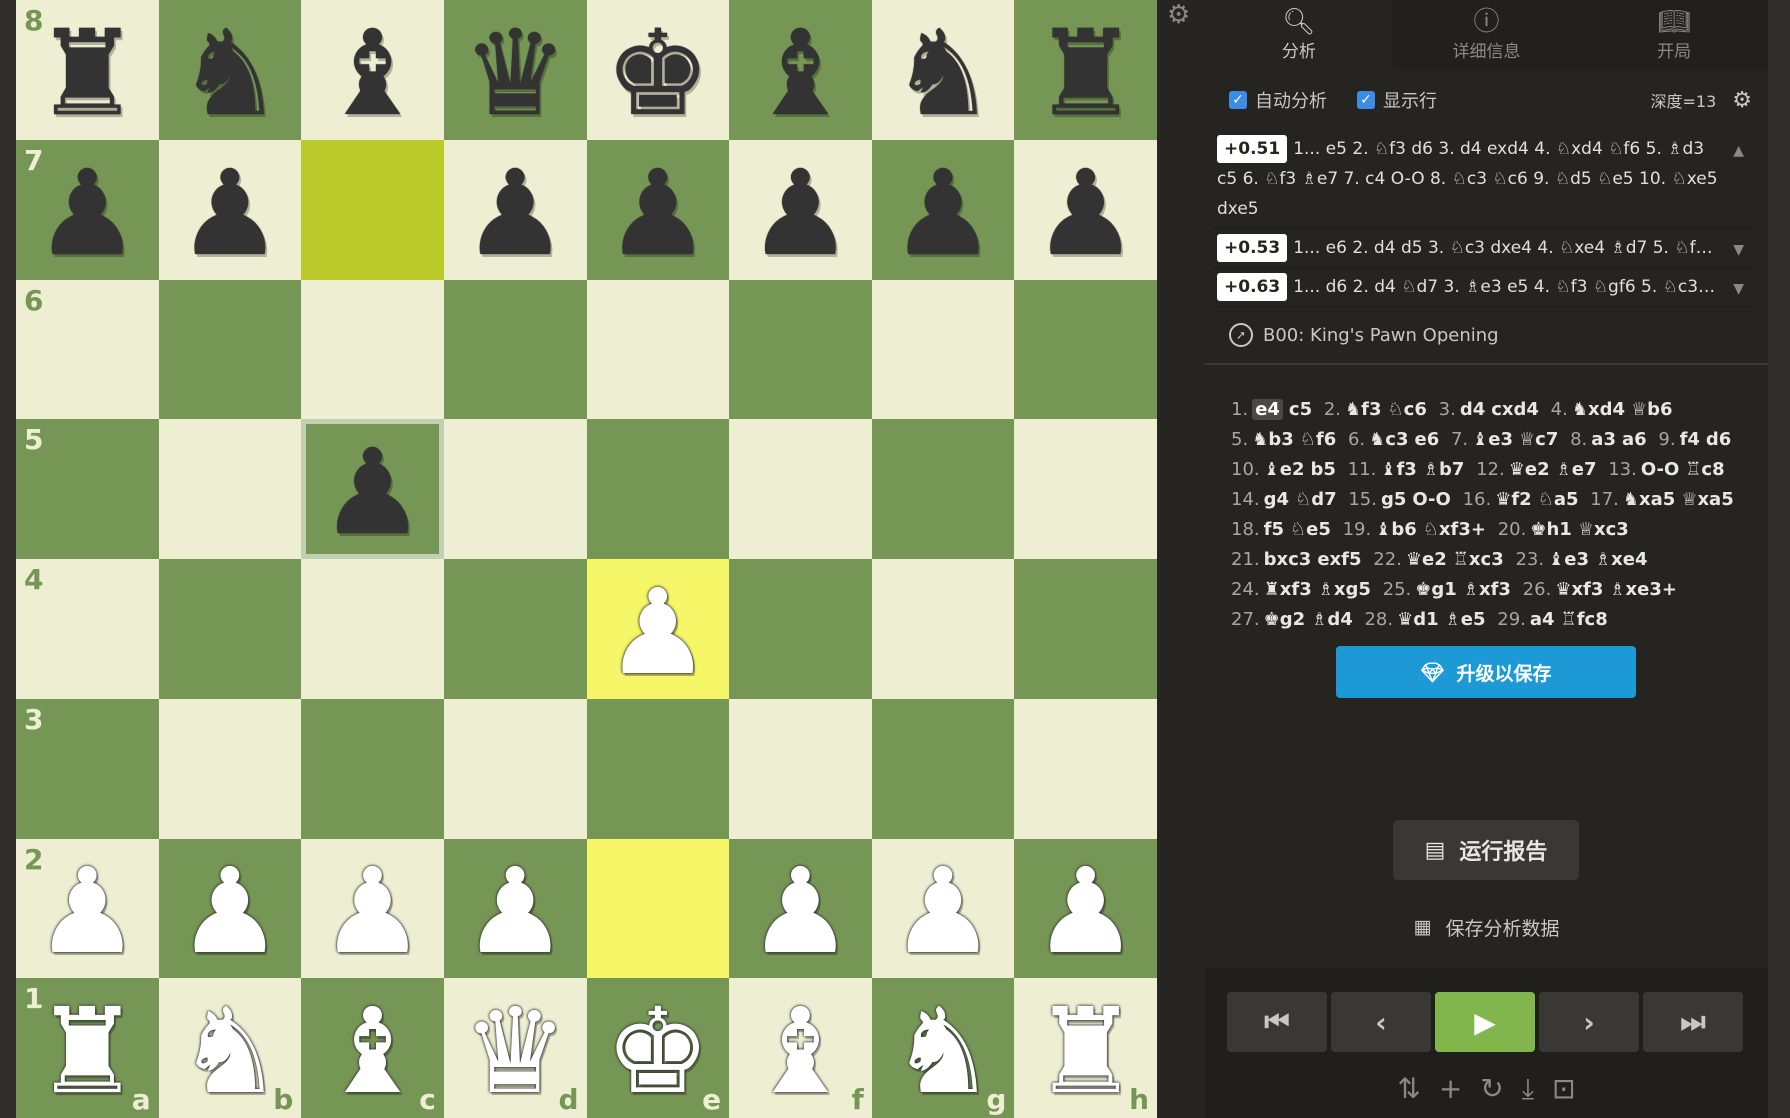  Describe the element at coordinates (1086, 1051) in the screenshot. I see `white-rook-icon: ♜` at that location.